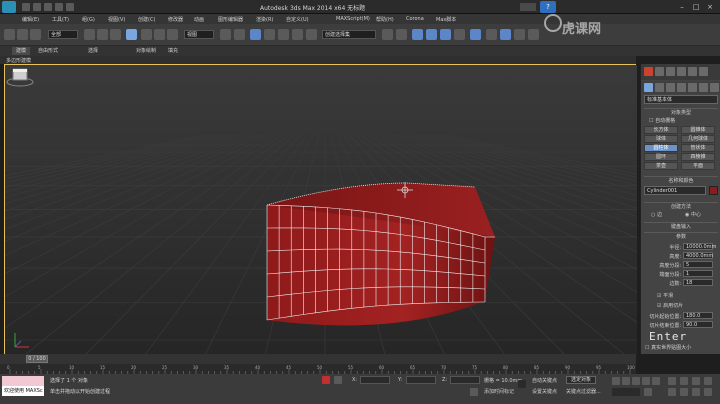 The width and height of the screenshot is (720, 404). I want to click on edit-named-selection-icon, so click(311, 34).